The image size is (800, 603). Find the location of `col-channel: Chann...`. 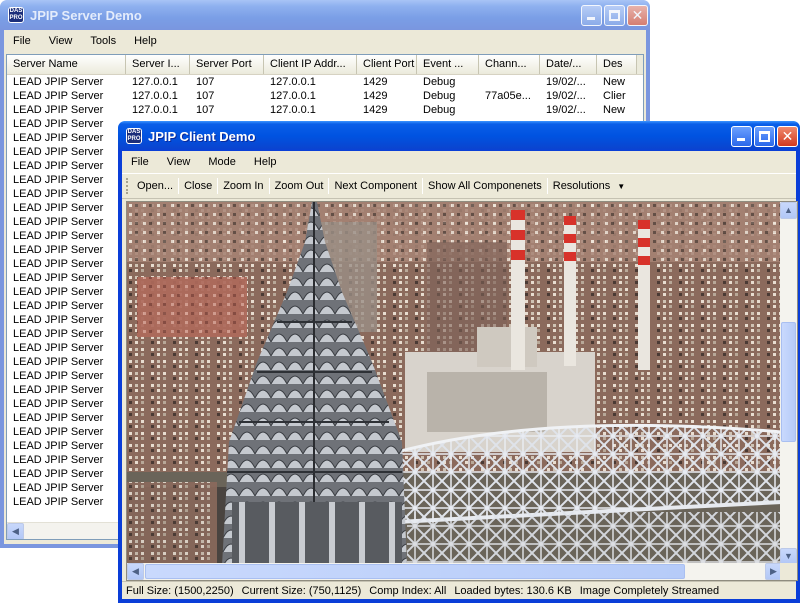

col-channel: Chann... is located at coordinates (509, 64).